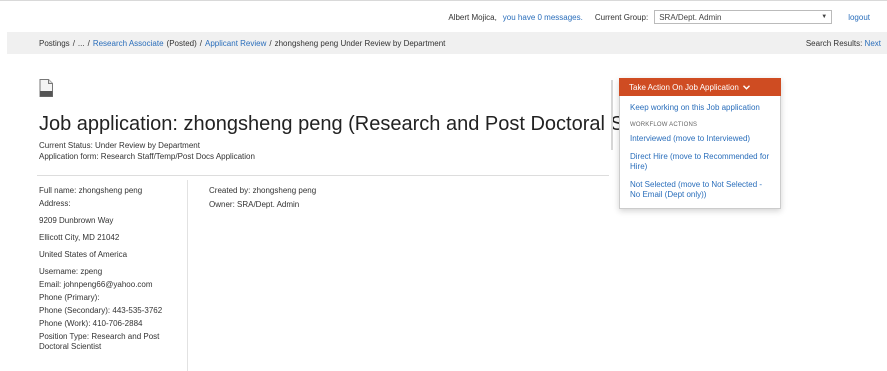 The width and height of the screenshot is (887, 371). I want to click on breadcrumb-postings: Postings, so click(54, 43).